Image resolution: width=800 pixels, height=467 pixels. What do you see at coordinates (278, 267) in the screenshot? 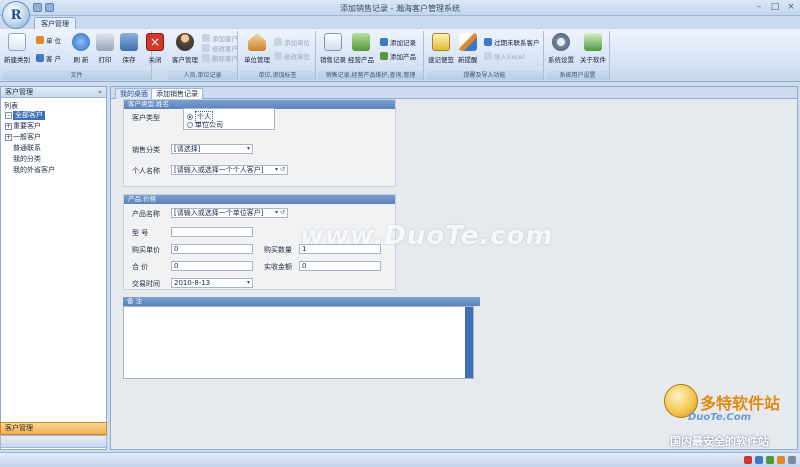
I see `amount-paid-label: 实收金额` at bounding box center [278, 267].